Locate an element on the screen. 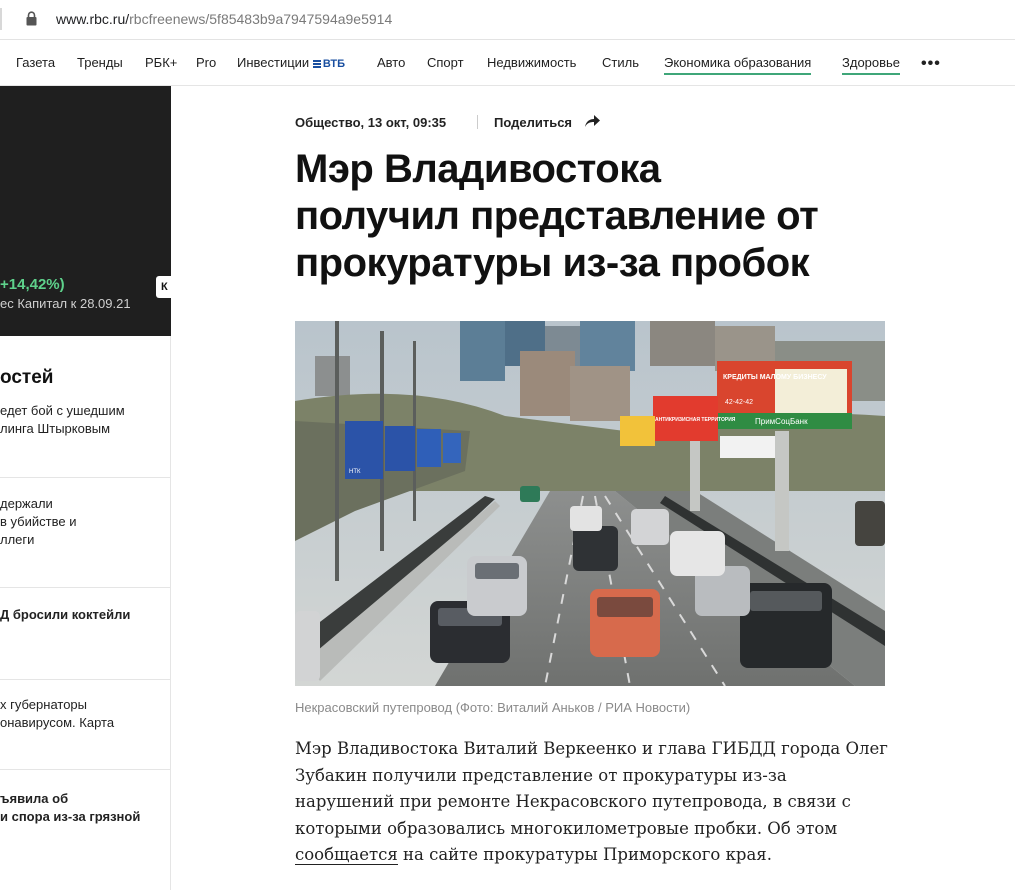 This screenshot has width=1015, height=890. news-item: х губернаторы онавирусом. Карта is located at coordinates (85, 714).